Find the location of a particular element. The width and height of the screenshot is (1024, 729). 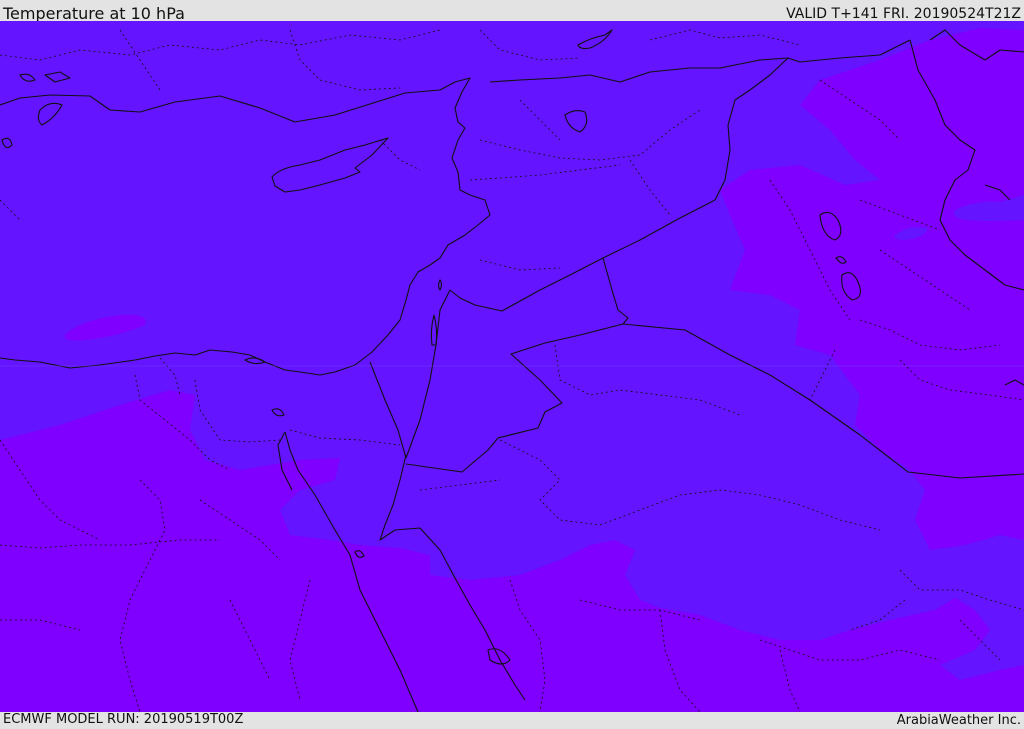

credit-label: ArabiaWeather Inc. is located at coordinates (958, 720).